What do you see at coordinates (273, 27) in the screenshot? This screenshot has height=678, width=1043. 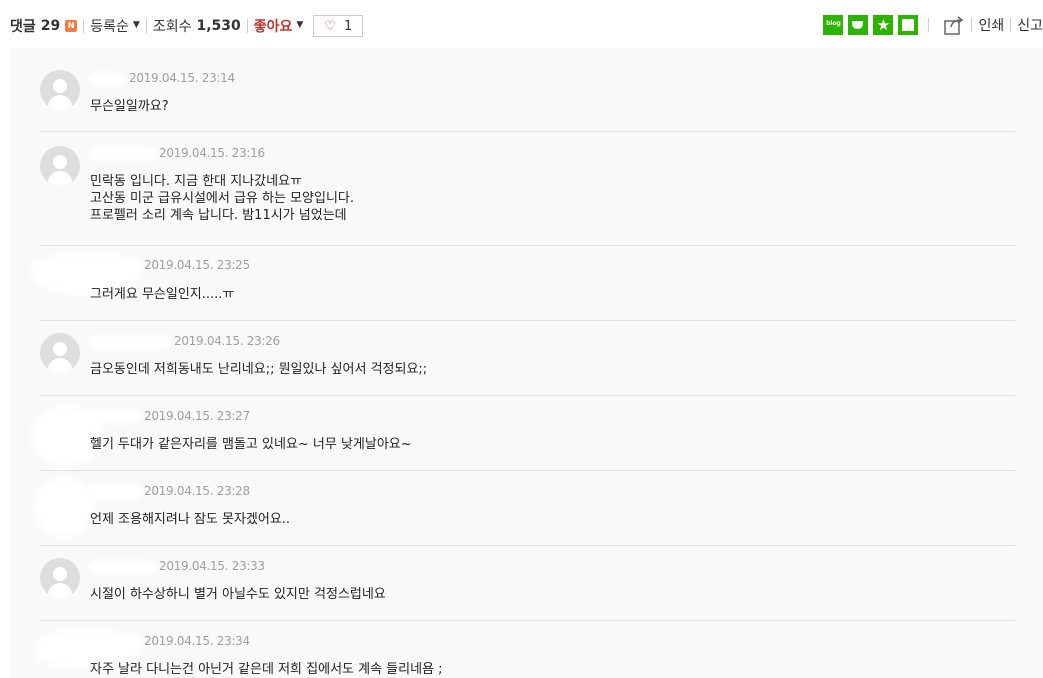 I see `likes-label: 좋아요` at bounding box center [273, 27].